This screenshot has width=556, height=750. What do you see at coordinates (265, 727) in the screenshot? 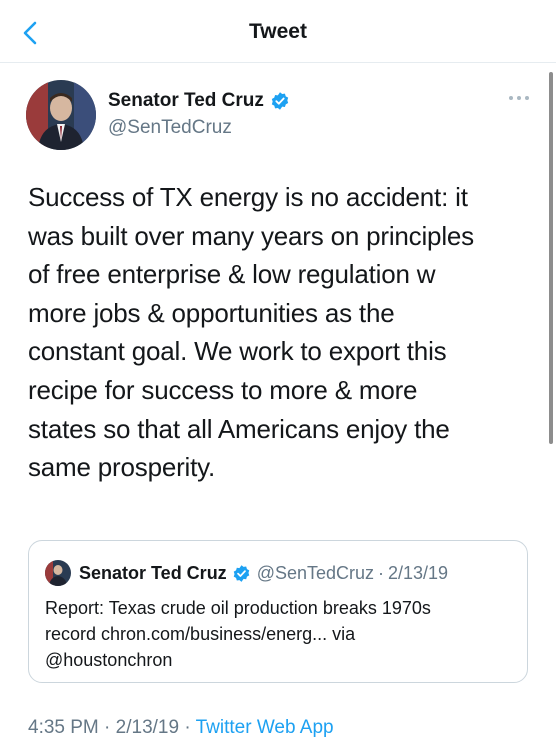
I see `source-app-link: Twitter Web App` at bounding box center [265, 727].